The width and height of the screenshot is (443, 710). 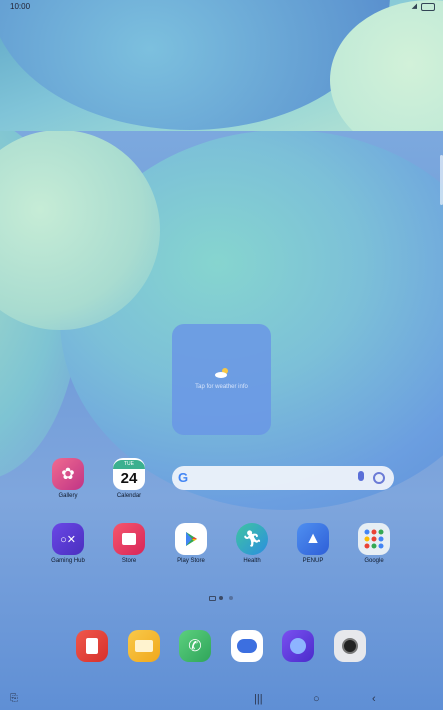 I want to click on app-calendar: TUE 24 Calendar, so click(x=129, y=478).